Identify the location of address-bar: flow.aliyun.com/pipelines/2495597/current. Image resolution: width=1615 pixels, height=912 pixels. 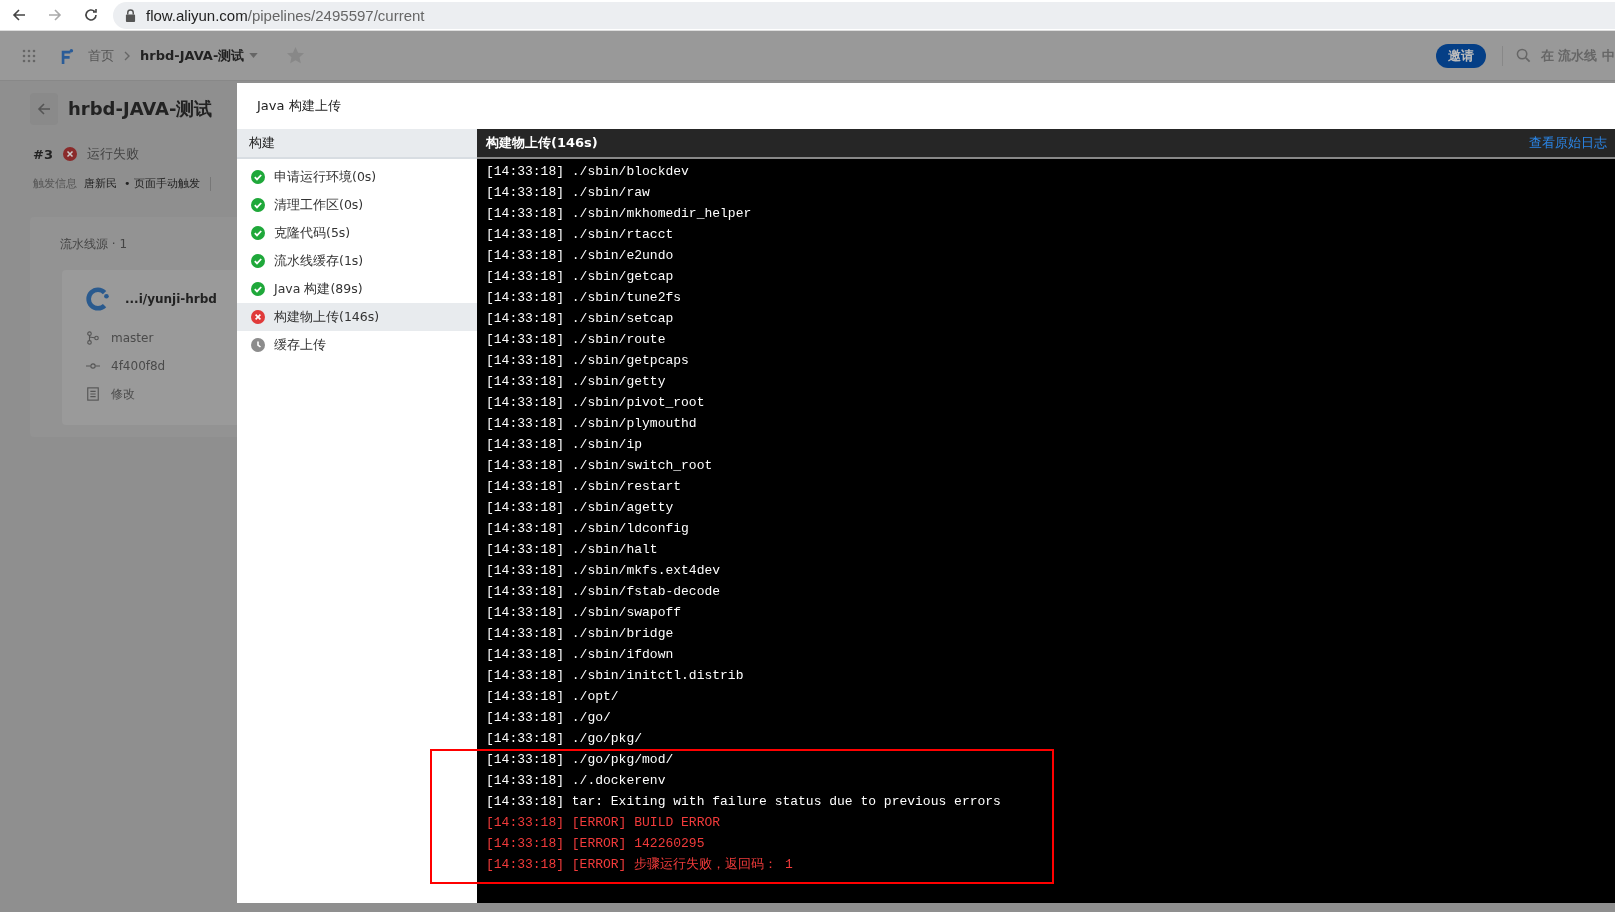
(864, 15).